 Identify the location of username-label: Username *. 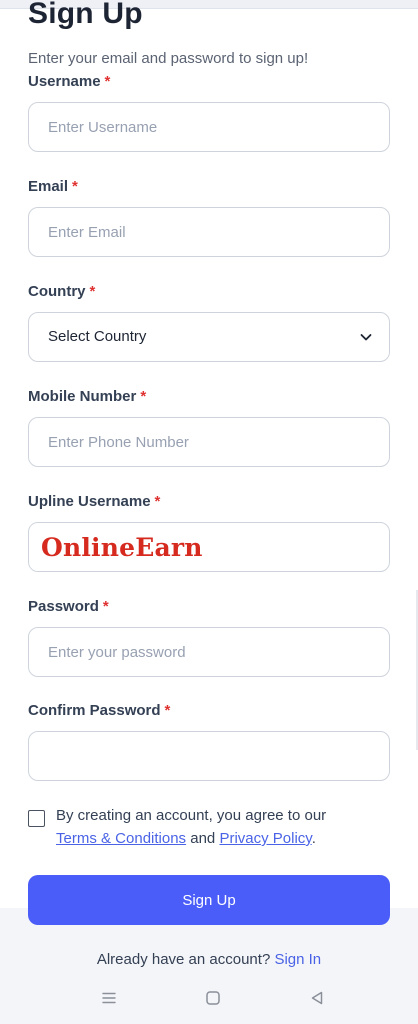
(69, 82).